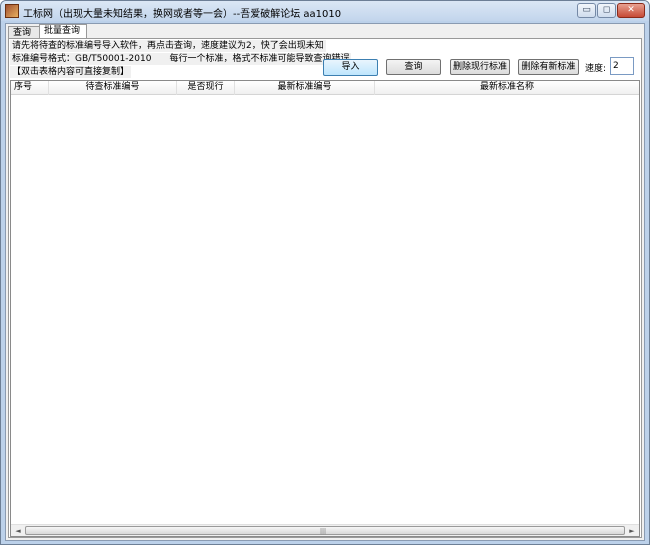 Image resolution: width=650 pixels, height=545 pixels. What do you see at coordinates (182, 14) in the screenshot?
I see `window-title: 工标网（出现大量未知结果，换网或者等一会）--吾爱破解论坛 aa1010` at bounding box center [182, 14].